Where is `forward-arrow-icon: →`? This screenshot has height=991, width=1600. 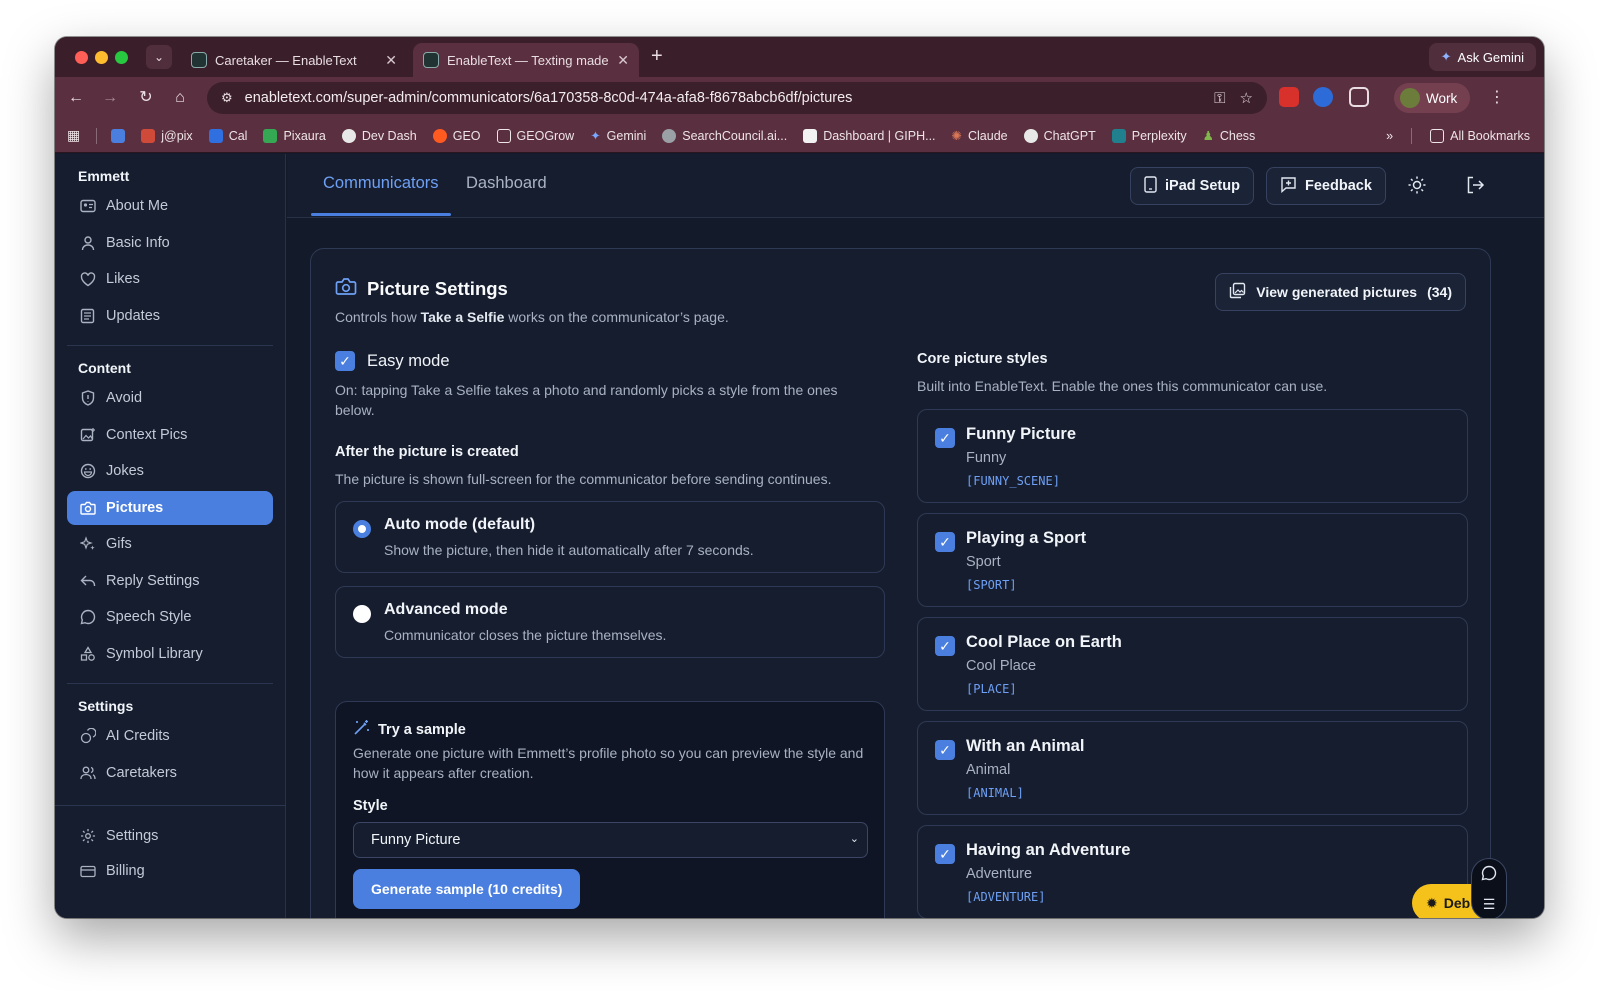
forward-arrow-icon: → is located at coordinates (110, 98).